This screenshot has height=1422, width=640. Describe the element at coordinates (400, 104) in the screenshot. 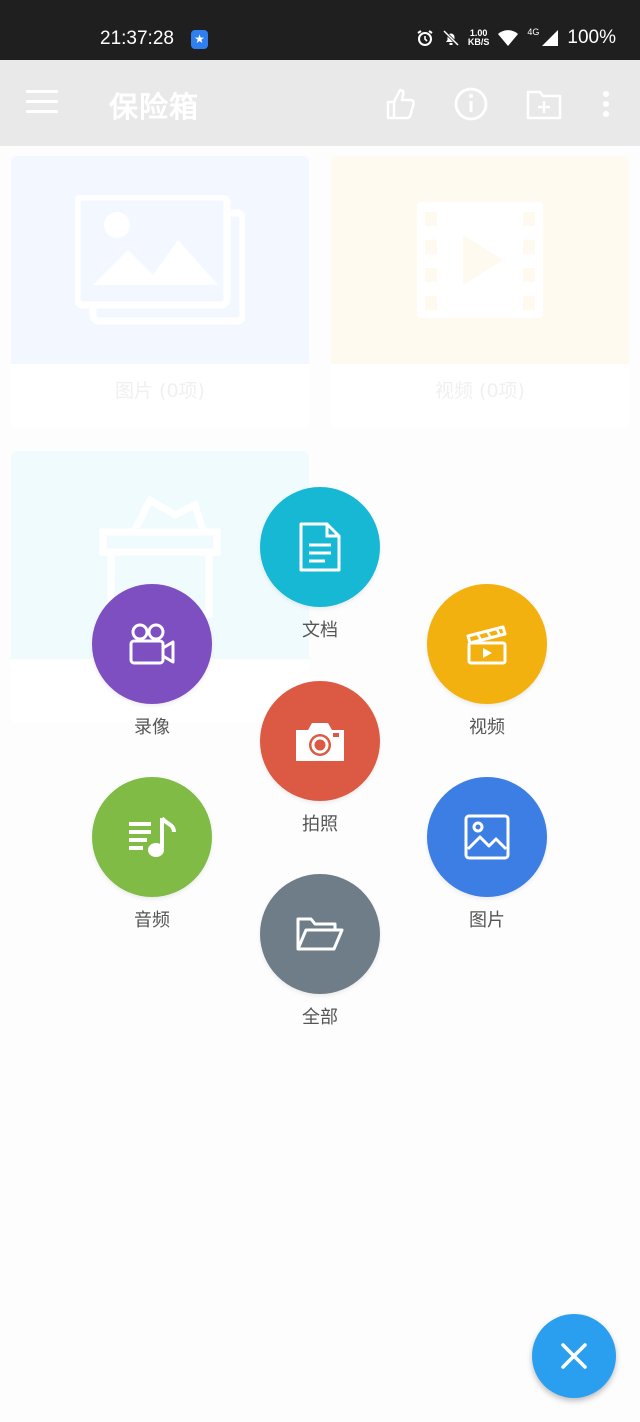

I see `thumbs-up-icon` at that location.